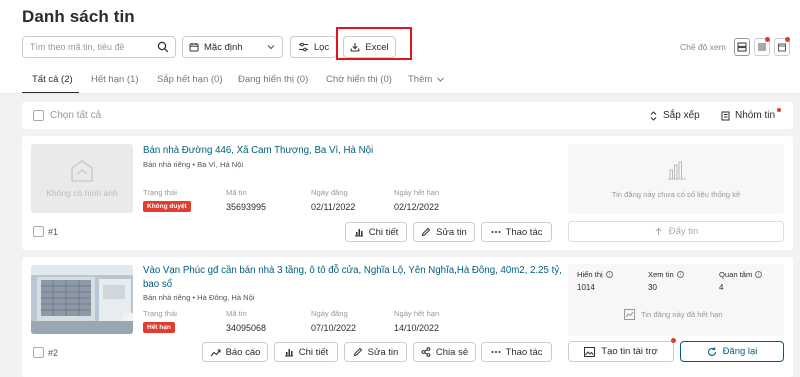  What do you see at coordinates (52, 79) in the screenshot?
I see `tab-all: Tất cả (2)` at bounding box center [52, 79].